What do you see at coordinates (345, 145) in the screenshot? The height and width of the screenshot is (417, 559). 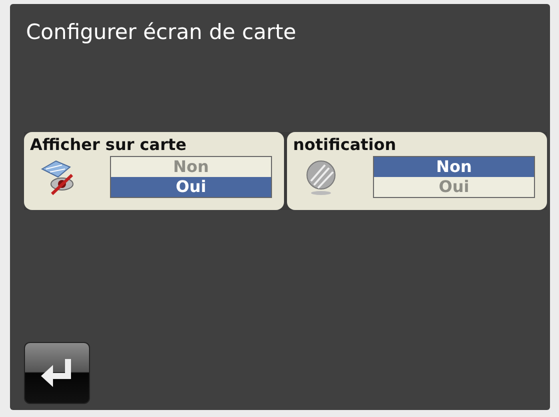 I see `setting-label: notification` at bounding box center [345, 145].